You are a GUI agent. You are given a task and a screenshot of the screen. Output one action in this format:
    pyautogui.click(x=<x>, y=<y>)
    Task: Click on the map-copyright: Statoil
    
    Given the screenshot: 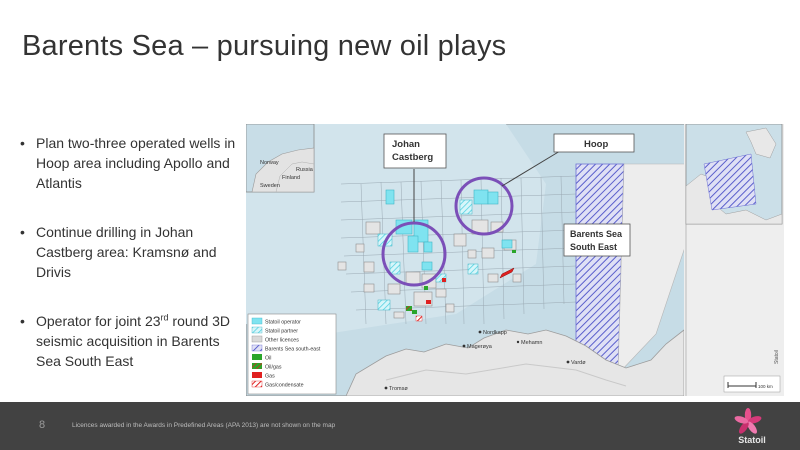 What is the action you would take?
    pyautogui.click(x=777, y=357)
    